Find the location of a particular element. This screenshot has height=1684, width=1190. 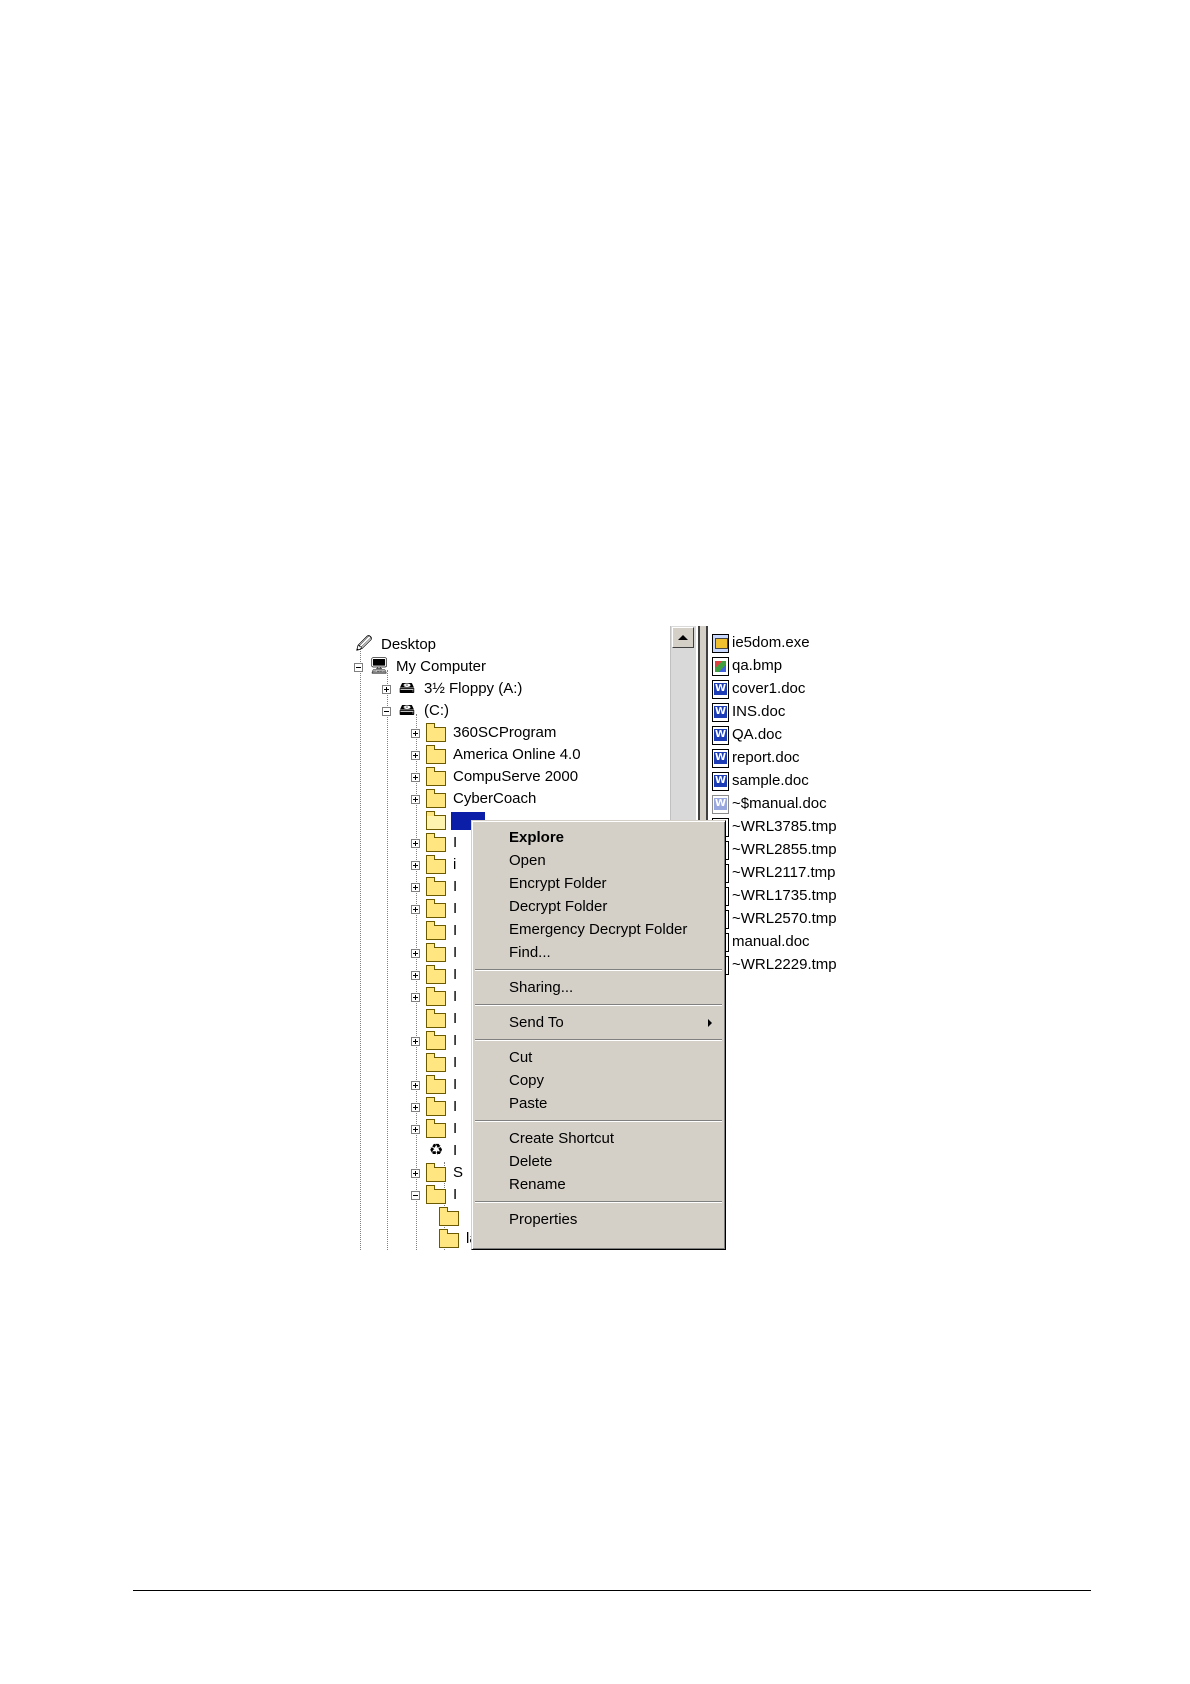

tree-item-floppy: 🖴 3½ Floppy (A:) is located at coordinates (453, 689).